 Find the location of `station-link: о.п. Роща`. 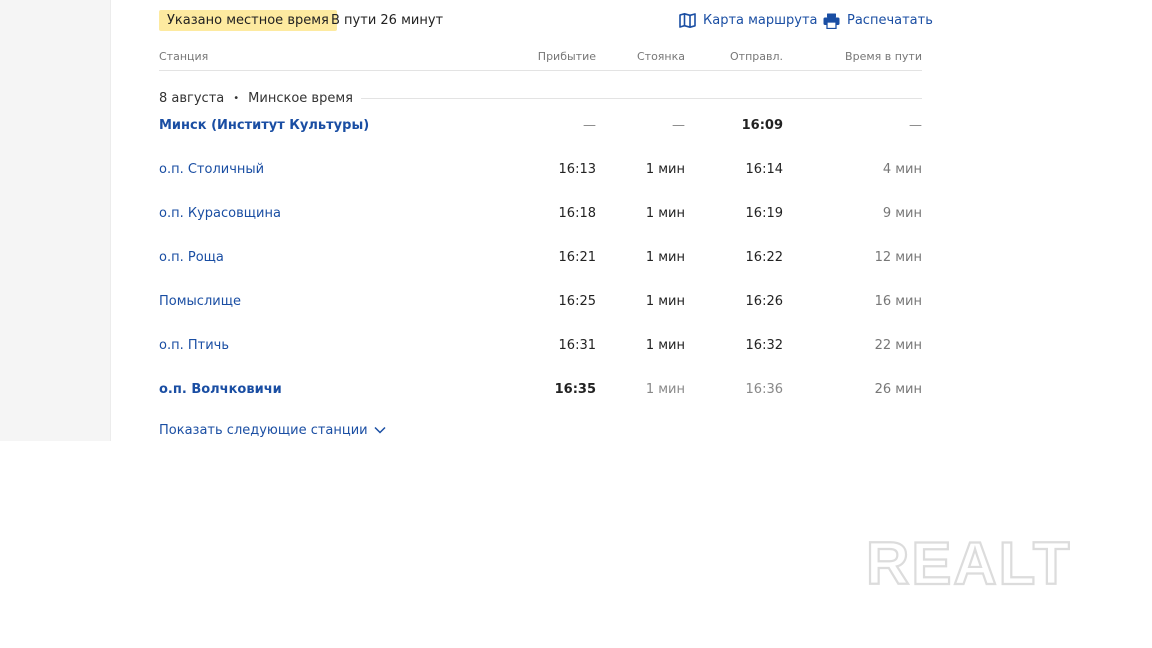

station-link: о.п. Роща is located at coordinates (191, 258).